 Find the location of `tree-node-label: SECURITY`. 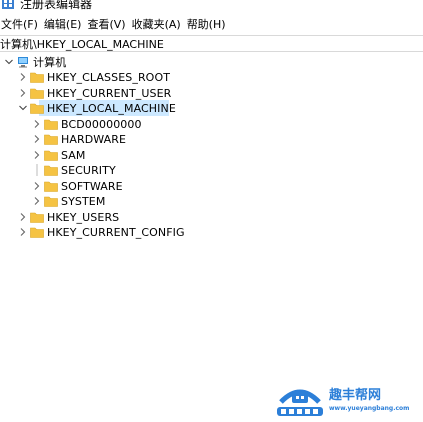

tree-node-label: SECURITY is located at coordinates (88, 170).